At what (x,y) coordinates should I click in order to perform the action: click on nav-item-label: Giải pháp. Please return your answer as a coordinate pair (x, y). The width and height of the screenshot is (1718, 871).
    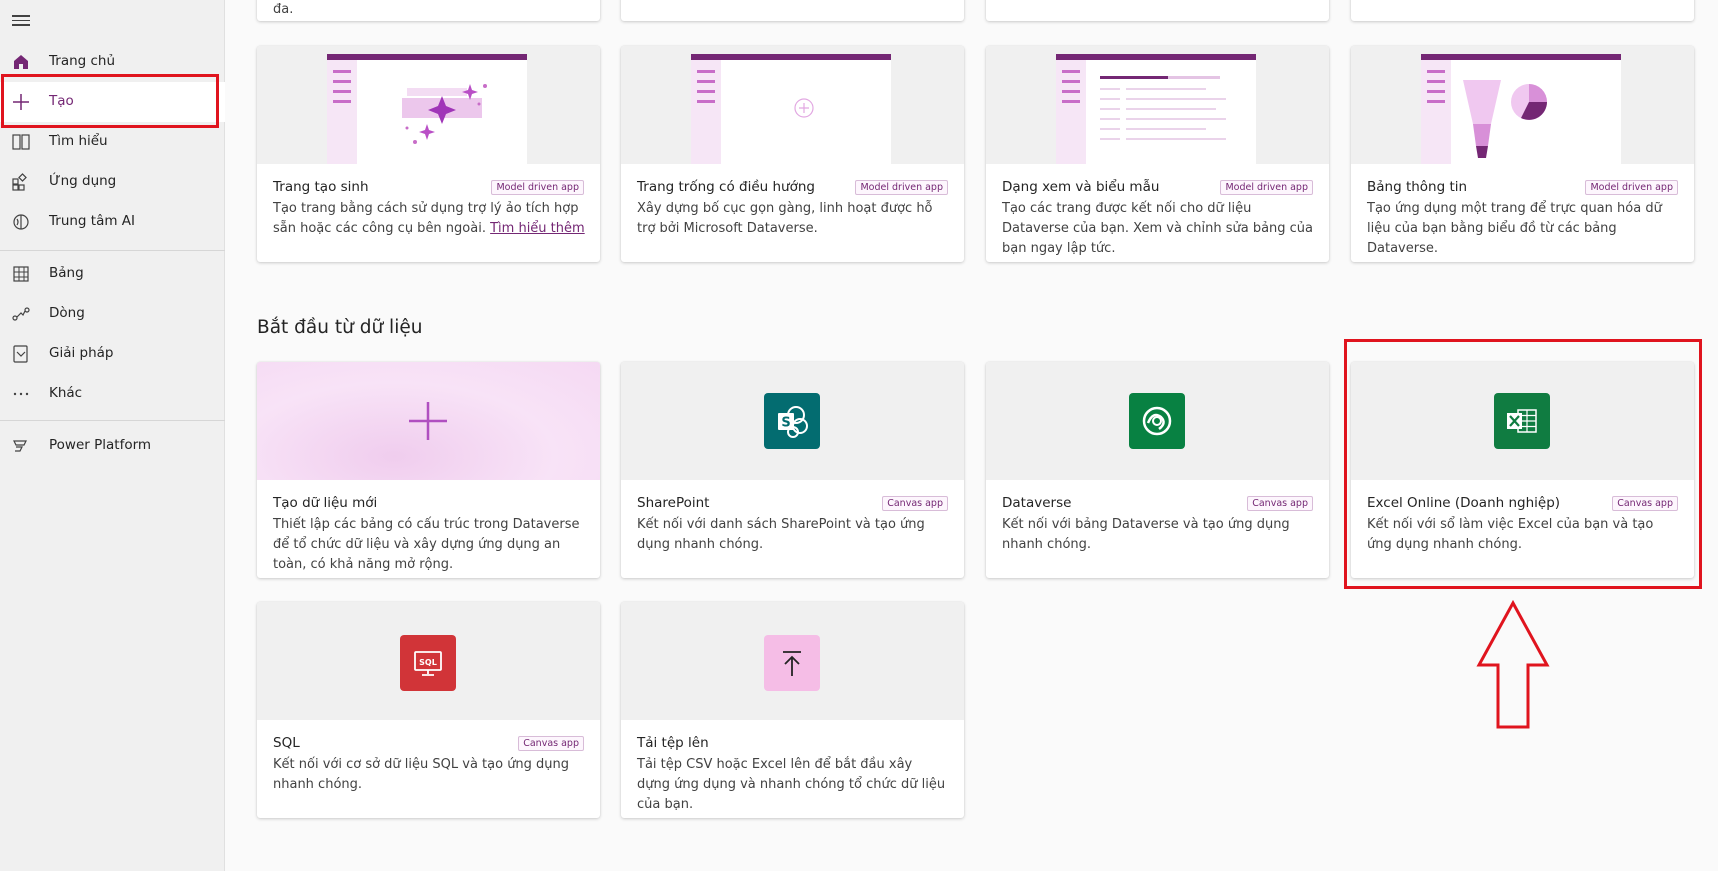
    Looking at the image, I should click on (81, 353).